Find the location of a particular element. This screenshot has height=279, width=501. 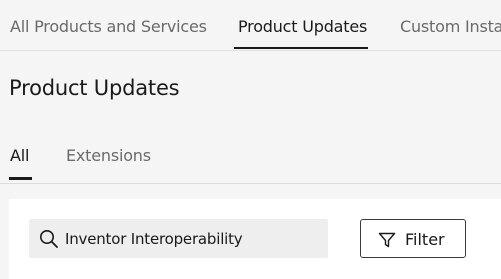

page-title: Product Updates is located at coordinates (94, 88).